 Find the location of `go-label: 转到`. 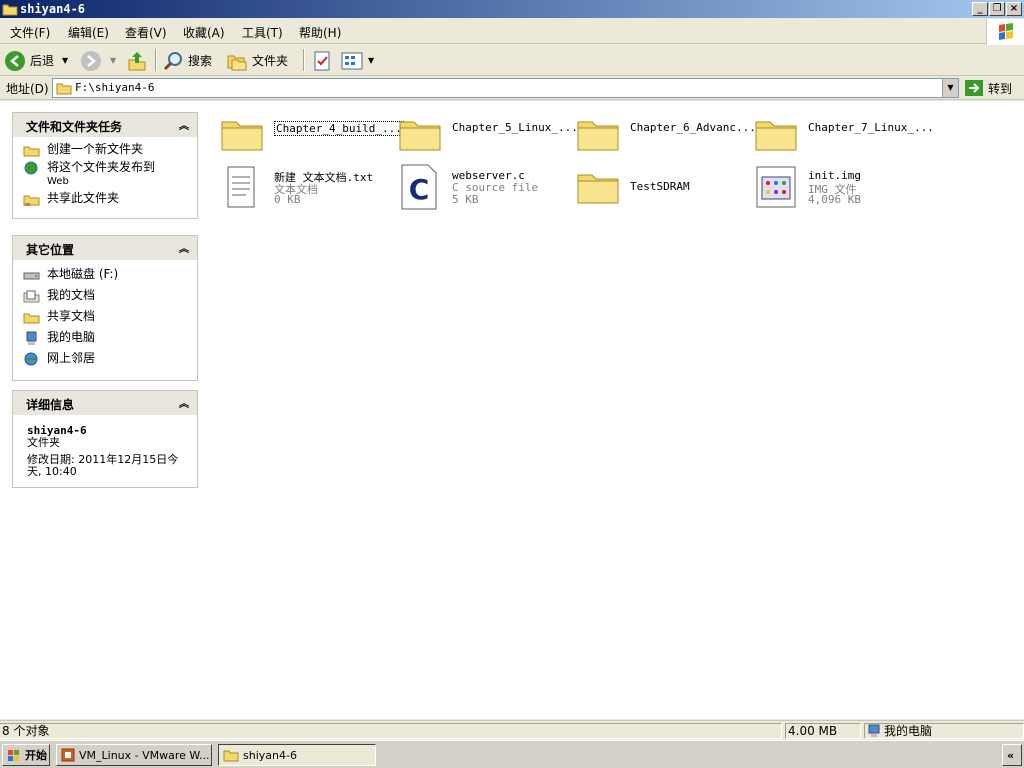

go-label: 转到 is located at coordinates (1000, 88).